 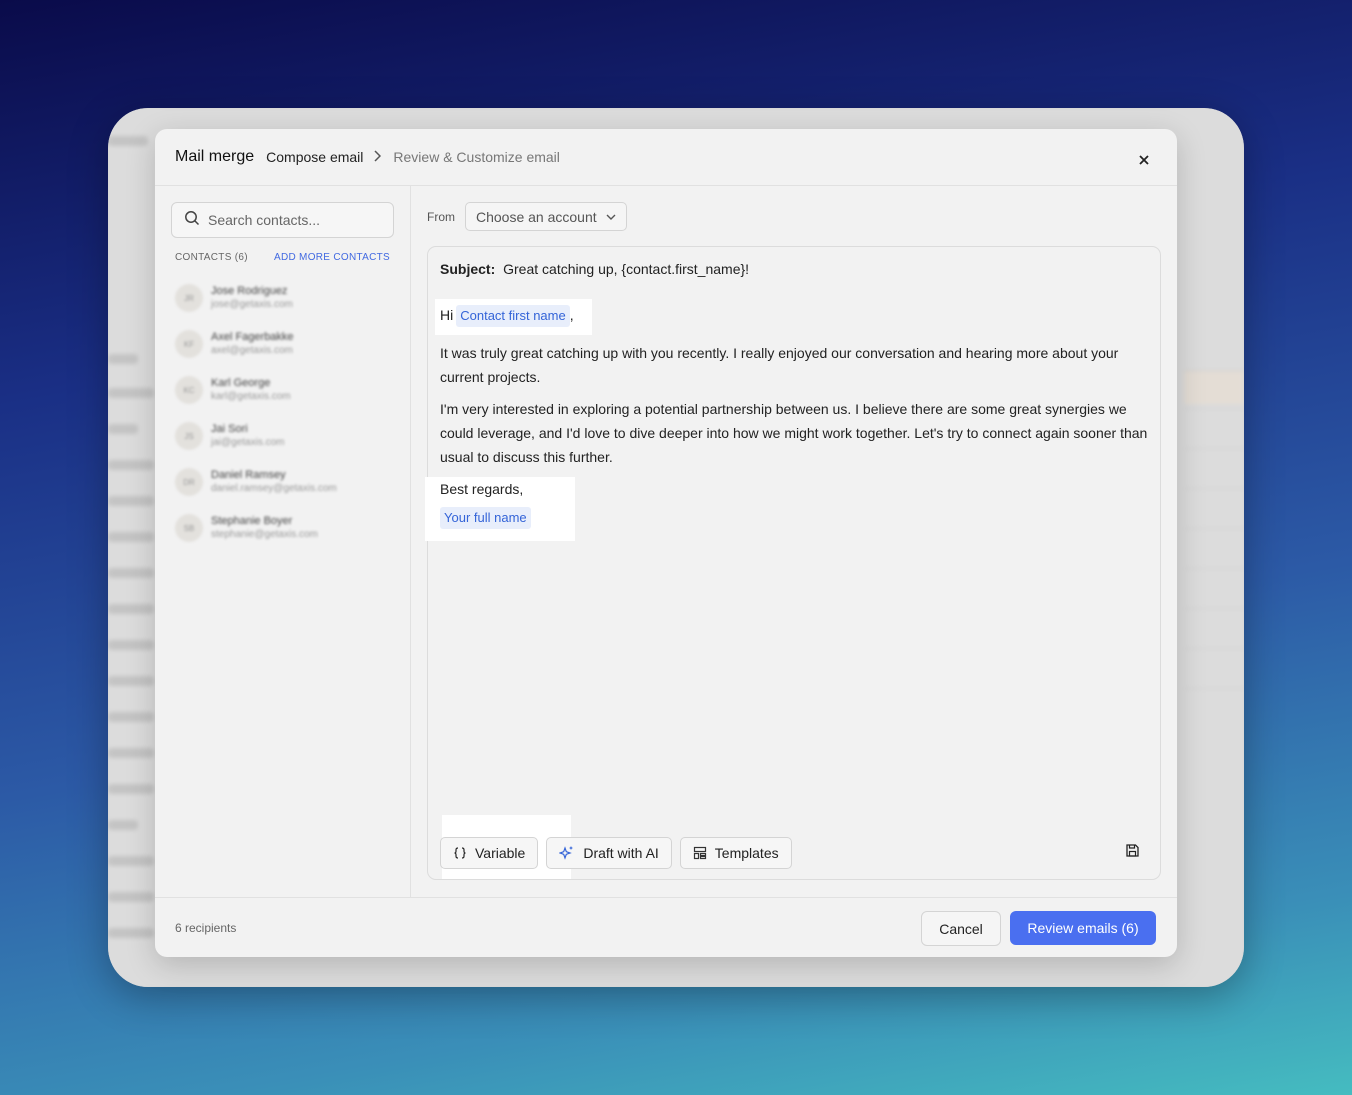 I want to click on contact-email: karl@getaxis.com, so click(x=251, y=396).